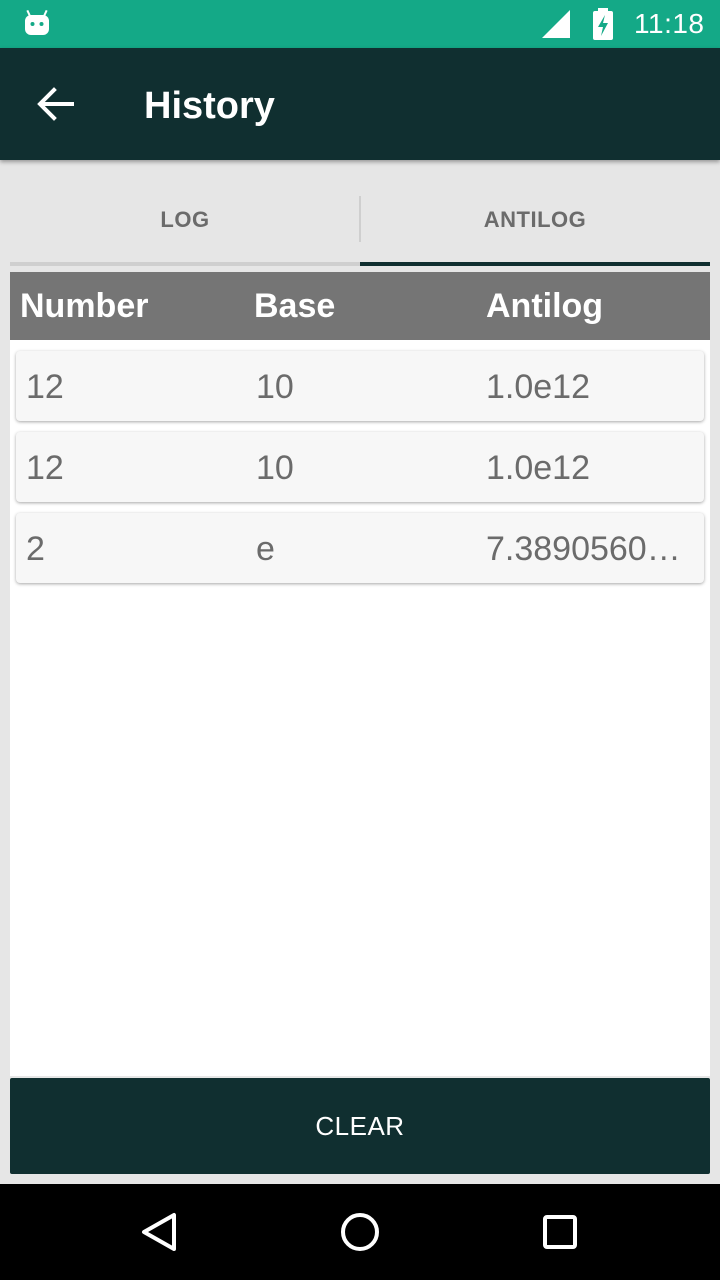  I want to click on tab-antilog: ANTILOG, so click(535, 220).